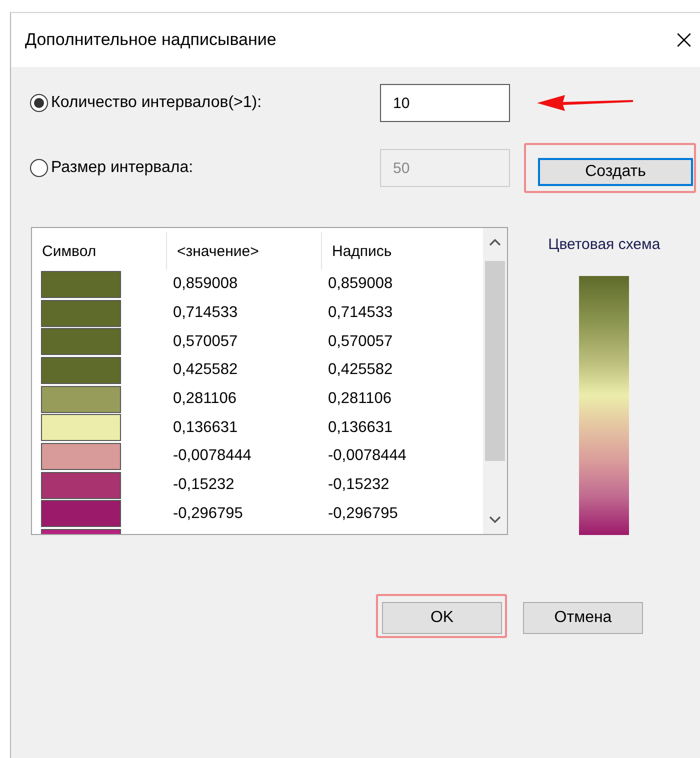  Describe the element at coordinates (362, 251) in the screenshot. I see `column-header: Надпись` at that location.